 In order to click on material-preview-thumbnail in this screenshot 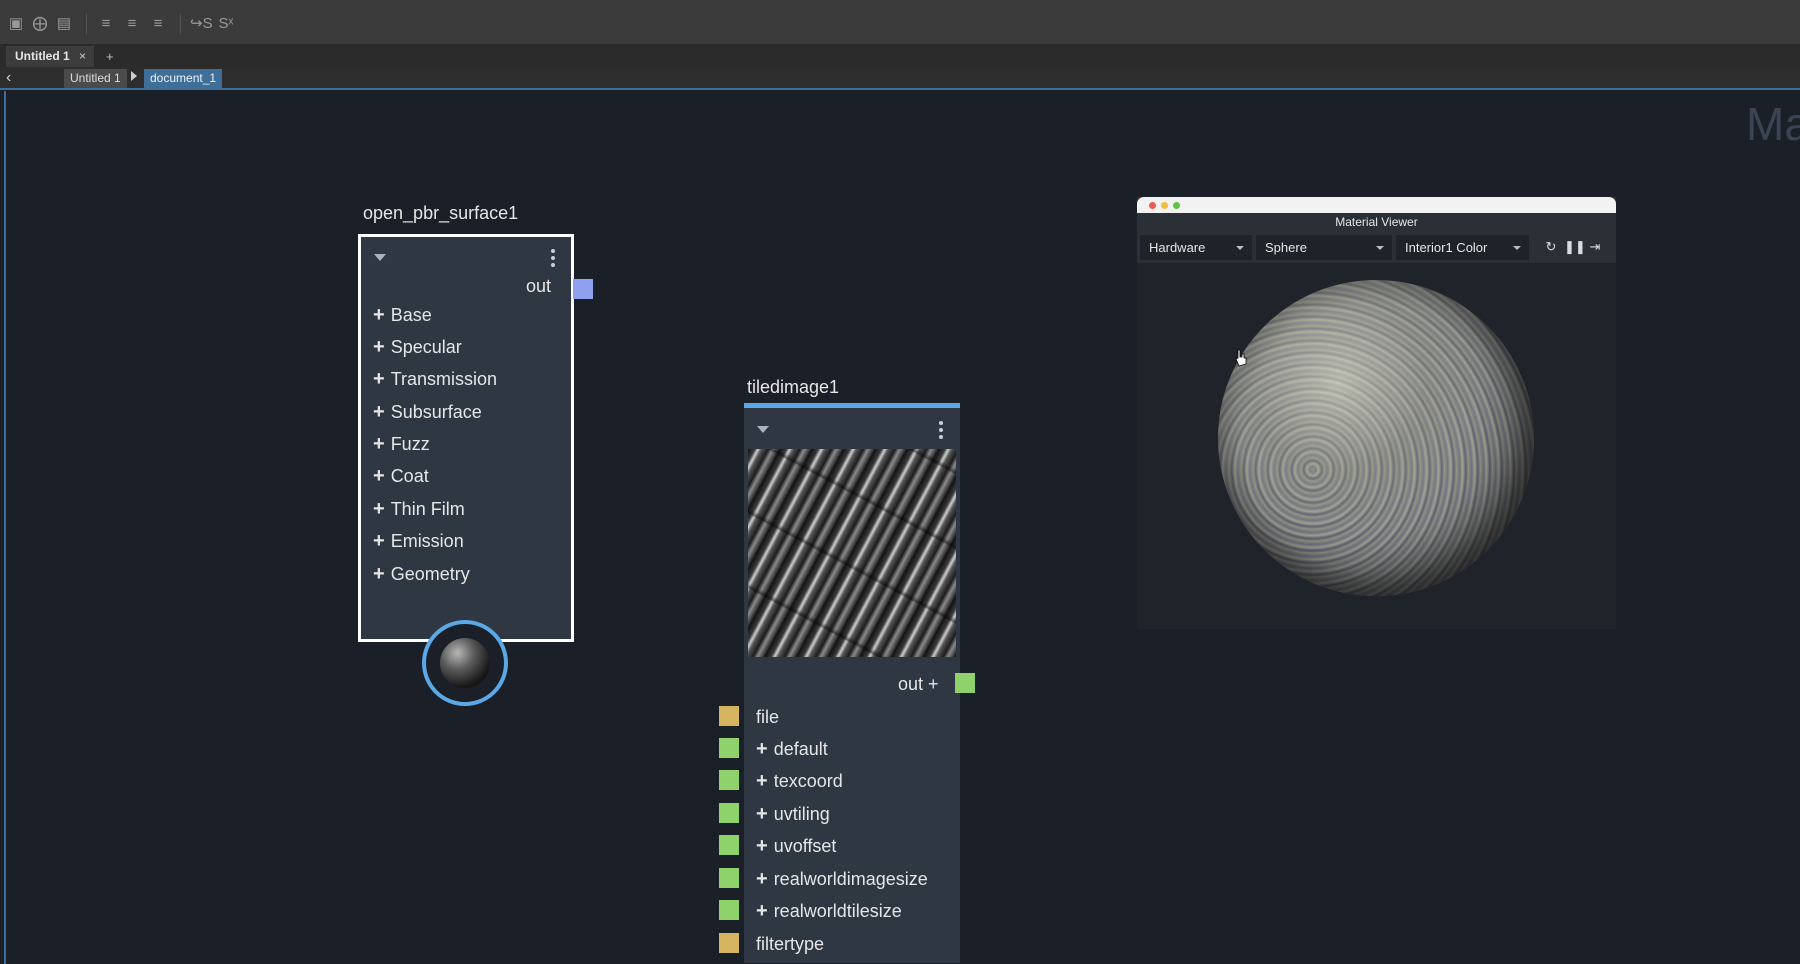, I will do `click(465, 663)`.